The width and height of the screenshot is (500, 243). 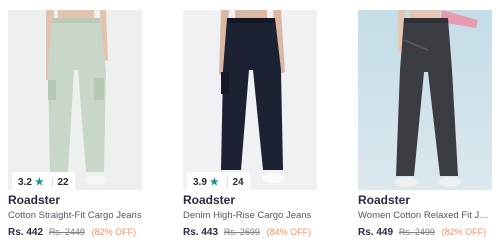 What do you see at coordinates (200, 182) in the screenshot?
I see `rating-value: 3.9` at bounding box center [200, 182].